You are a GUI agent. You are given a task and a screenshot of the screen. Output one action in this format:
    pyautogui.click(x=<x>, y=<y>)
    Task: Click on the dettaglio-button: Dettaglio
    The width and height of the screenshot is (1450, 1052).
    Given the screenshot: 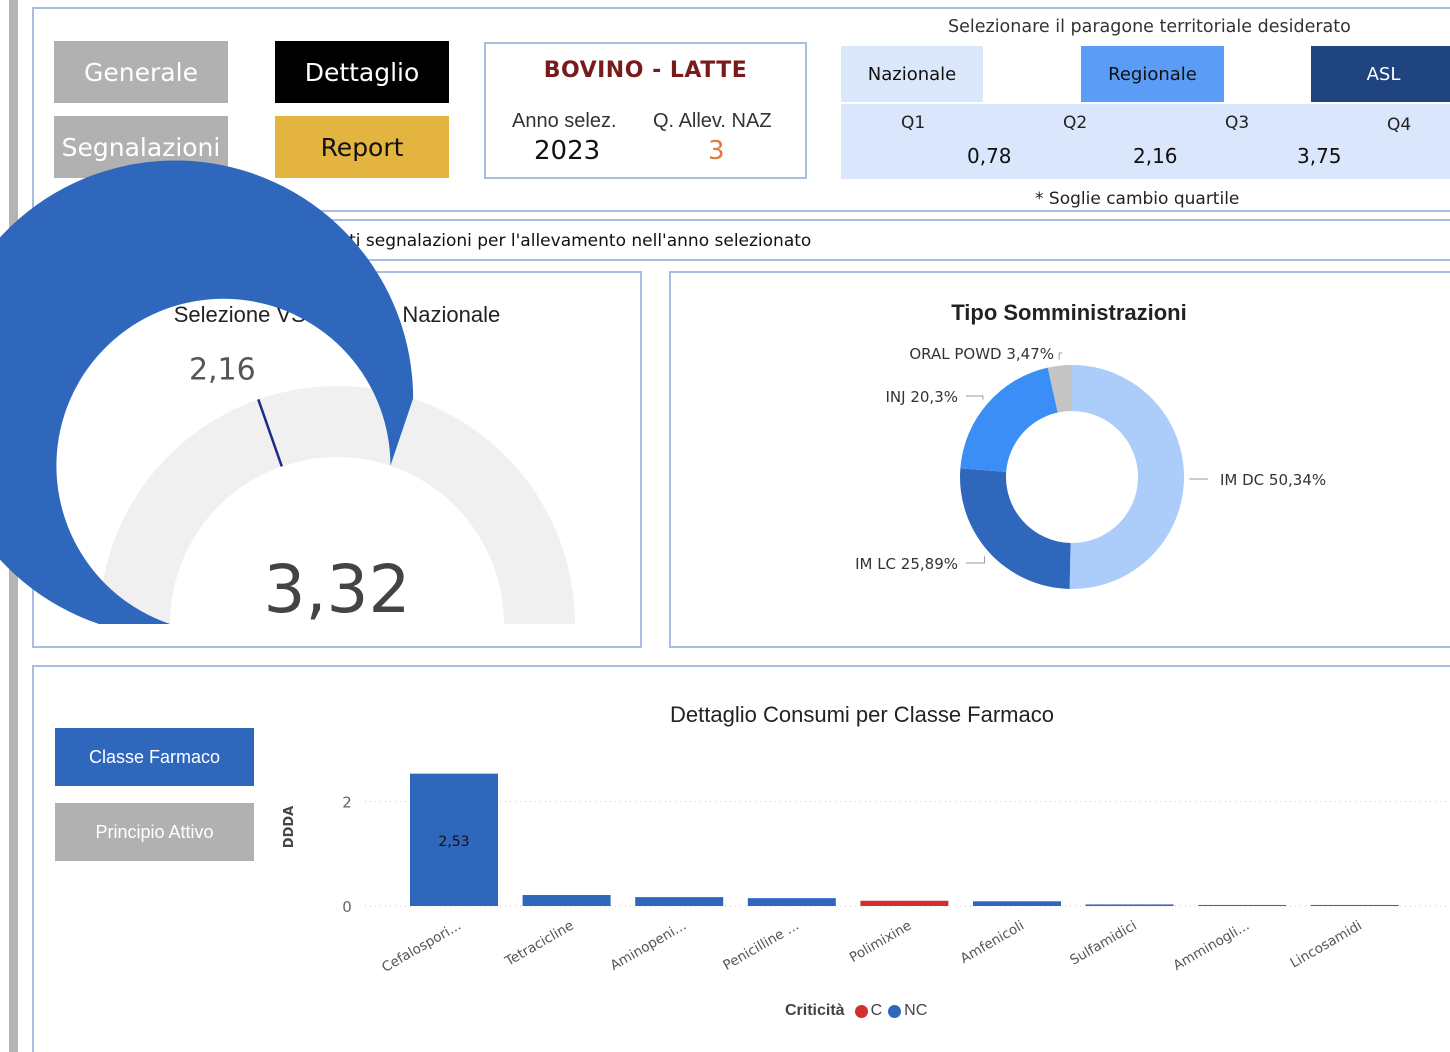 What is the action you would take?
    pyautogui.click(x=362, y=72)
    